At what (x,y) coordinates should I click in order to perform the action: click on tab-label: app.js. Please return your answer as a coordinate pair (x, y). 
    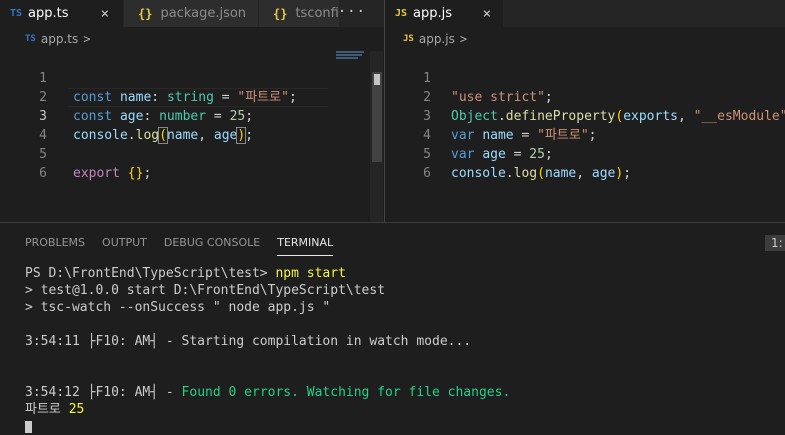
    Looking at the image, I should click on (433, 13).